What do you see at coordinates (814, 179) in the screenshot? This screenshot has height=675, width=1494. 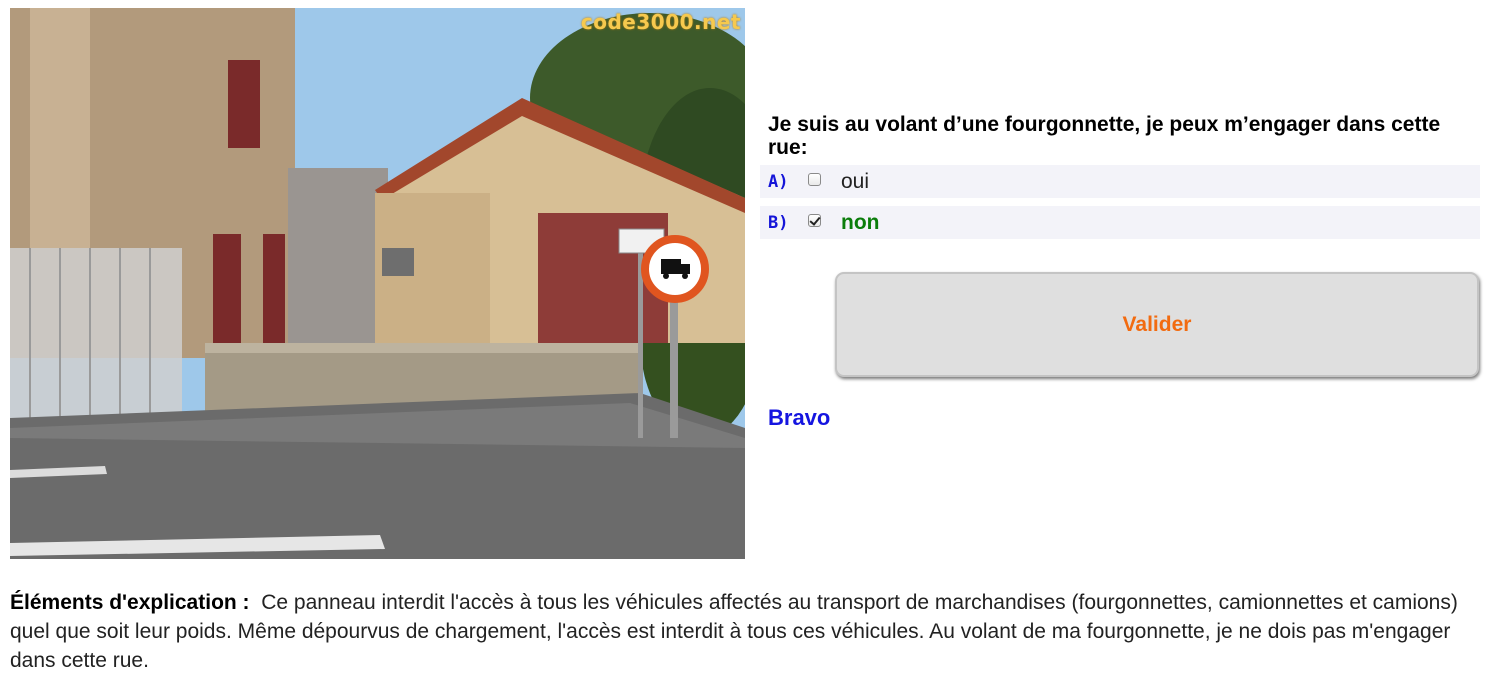 I see `answer-checkbox-a` at bounding box center [814, 179].